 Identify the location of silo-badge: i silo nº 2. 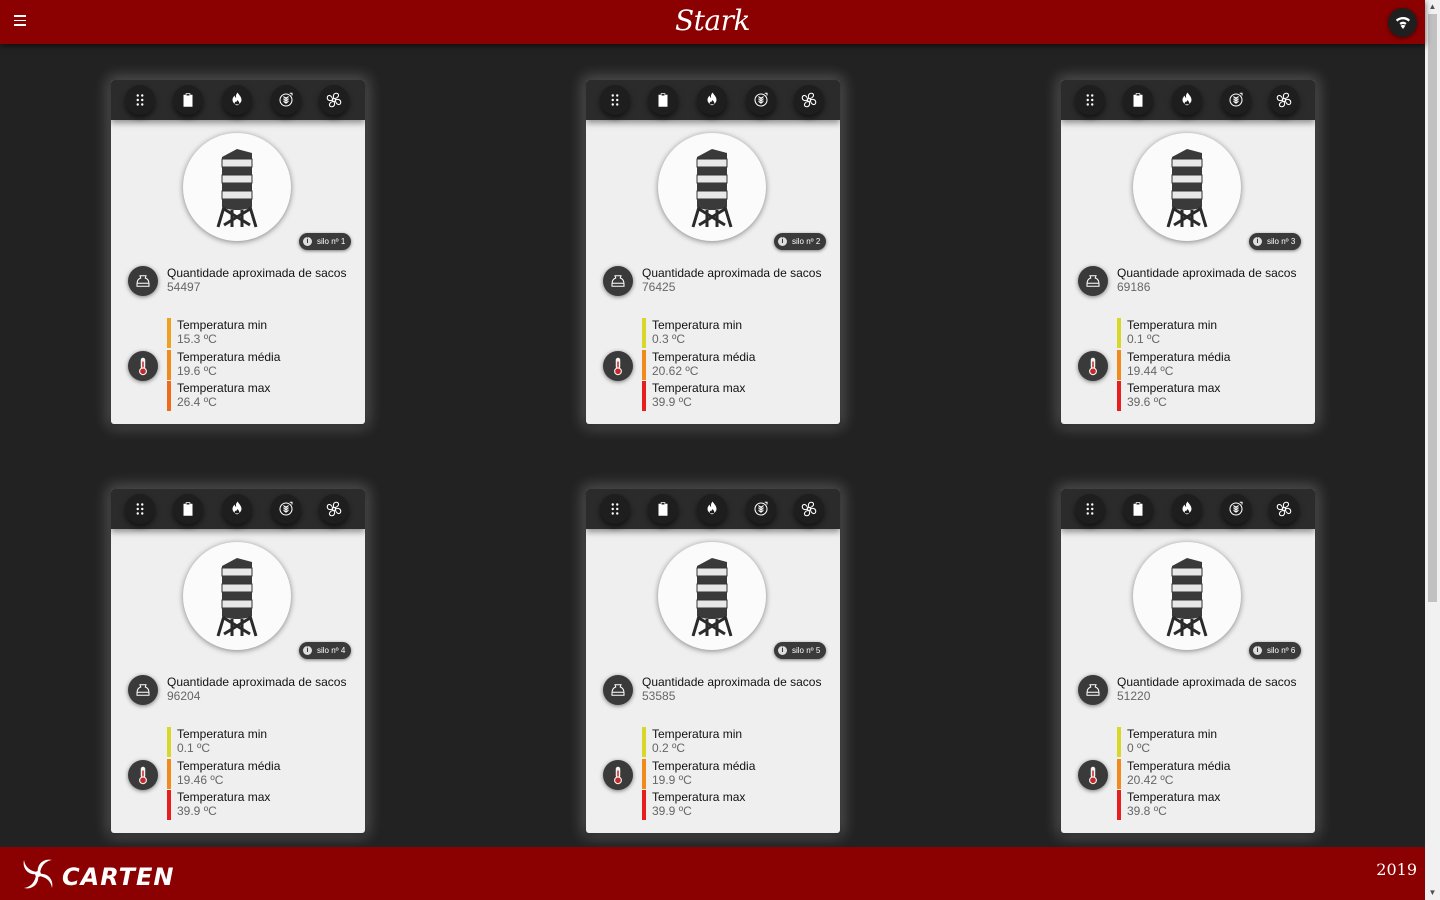
(800, 241).